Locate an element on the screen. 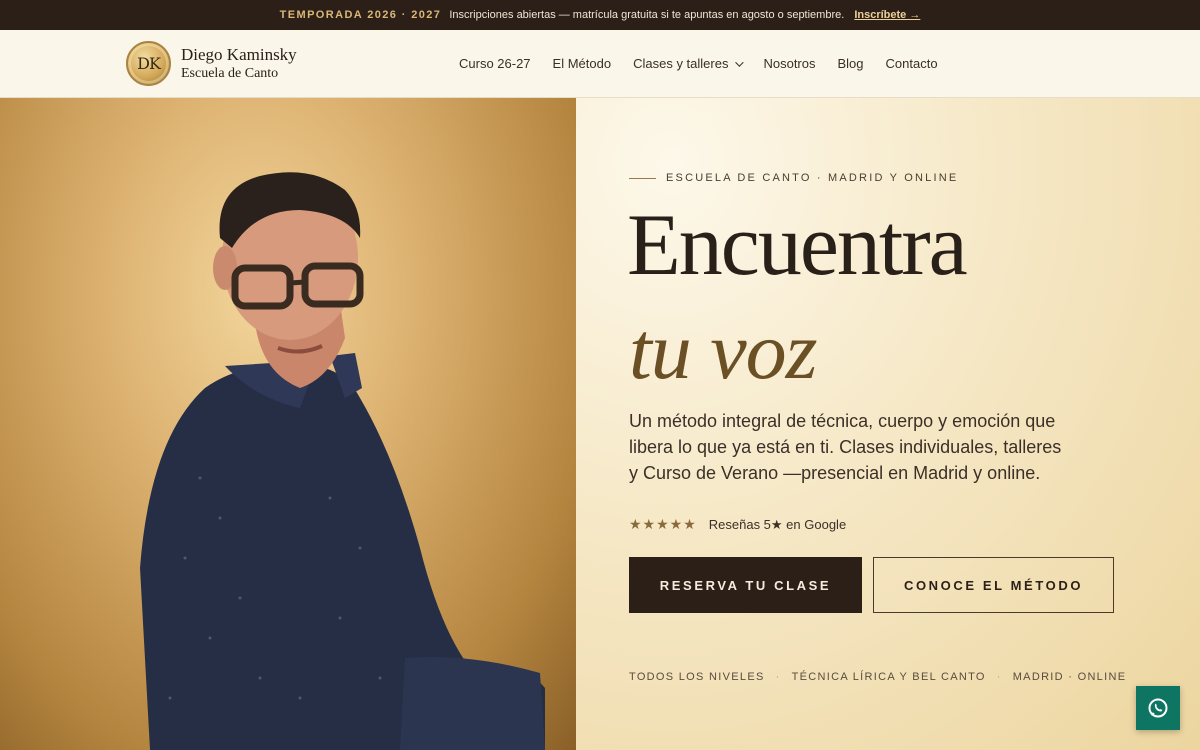 This screenshot has height=750, width=1200. brand-subtitle: Escuela de Canto is located at coordinates (230, 74).